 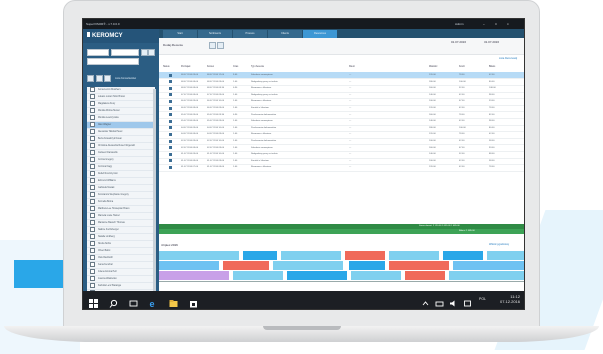 What do you see at coordinates (121, 216) in the screenshot?
I see `list-item: Marcela Lowe Hamel` at bounding box center [121, 216].